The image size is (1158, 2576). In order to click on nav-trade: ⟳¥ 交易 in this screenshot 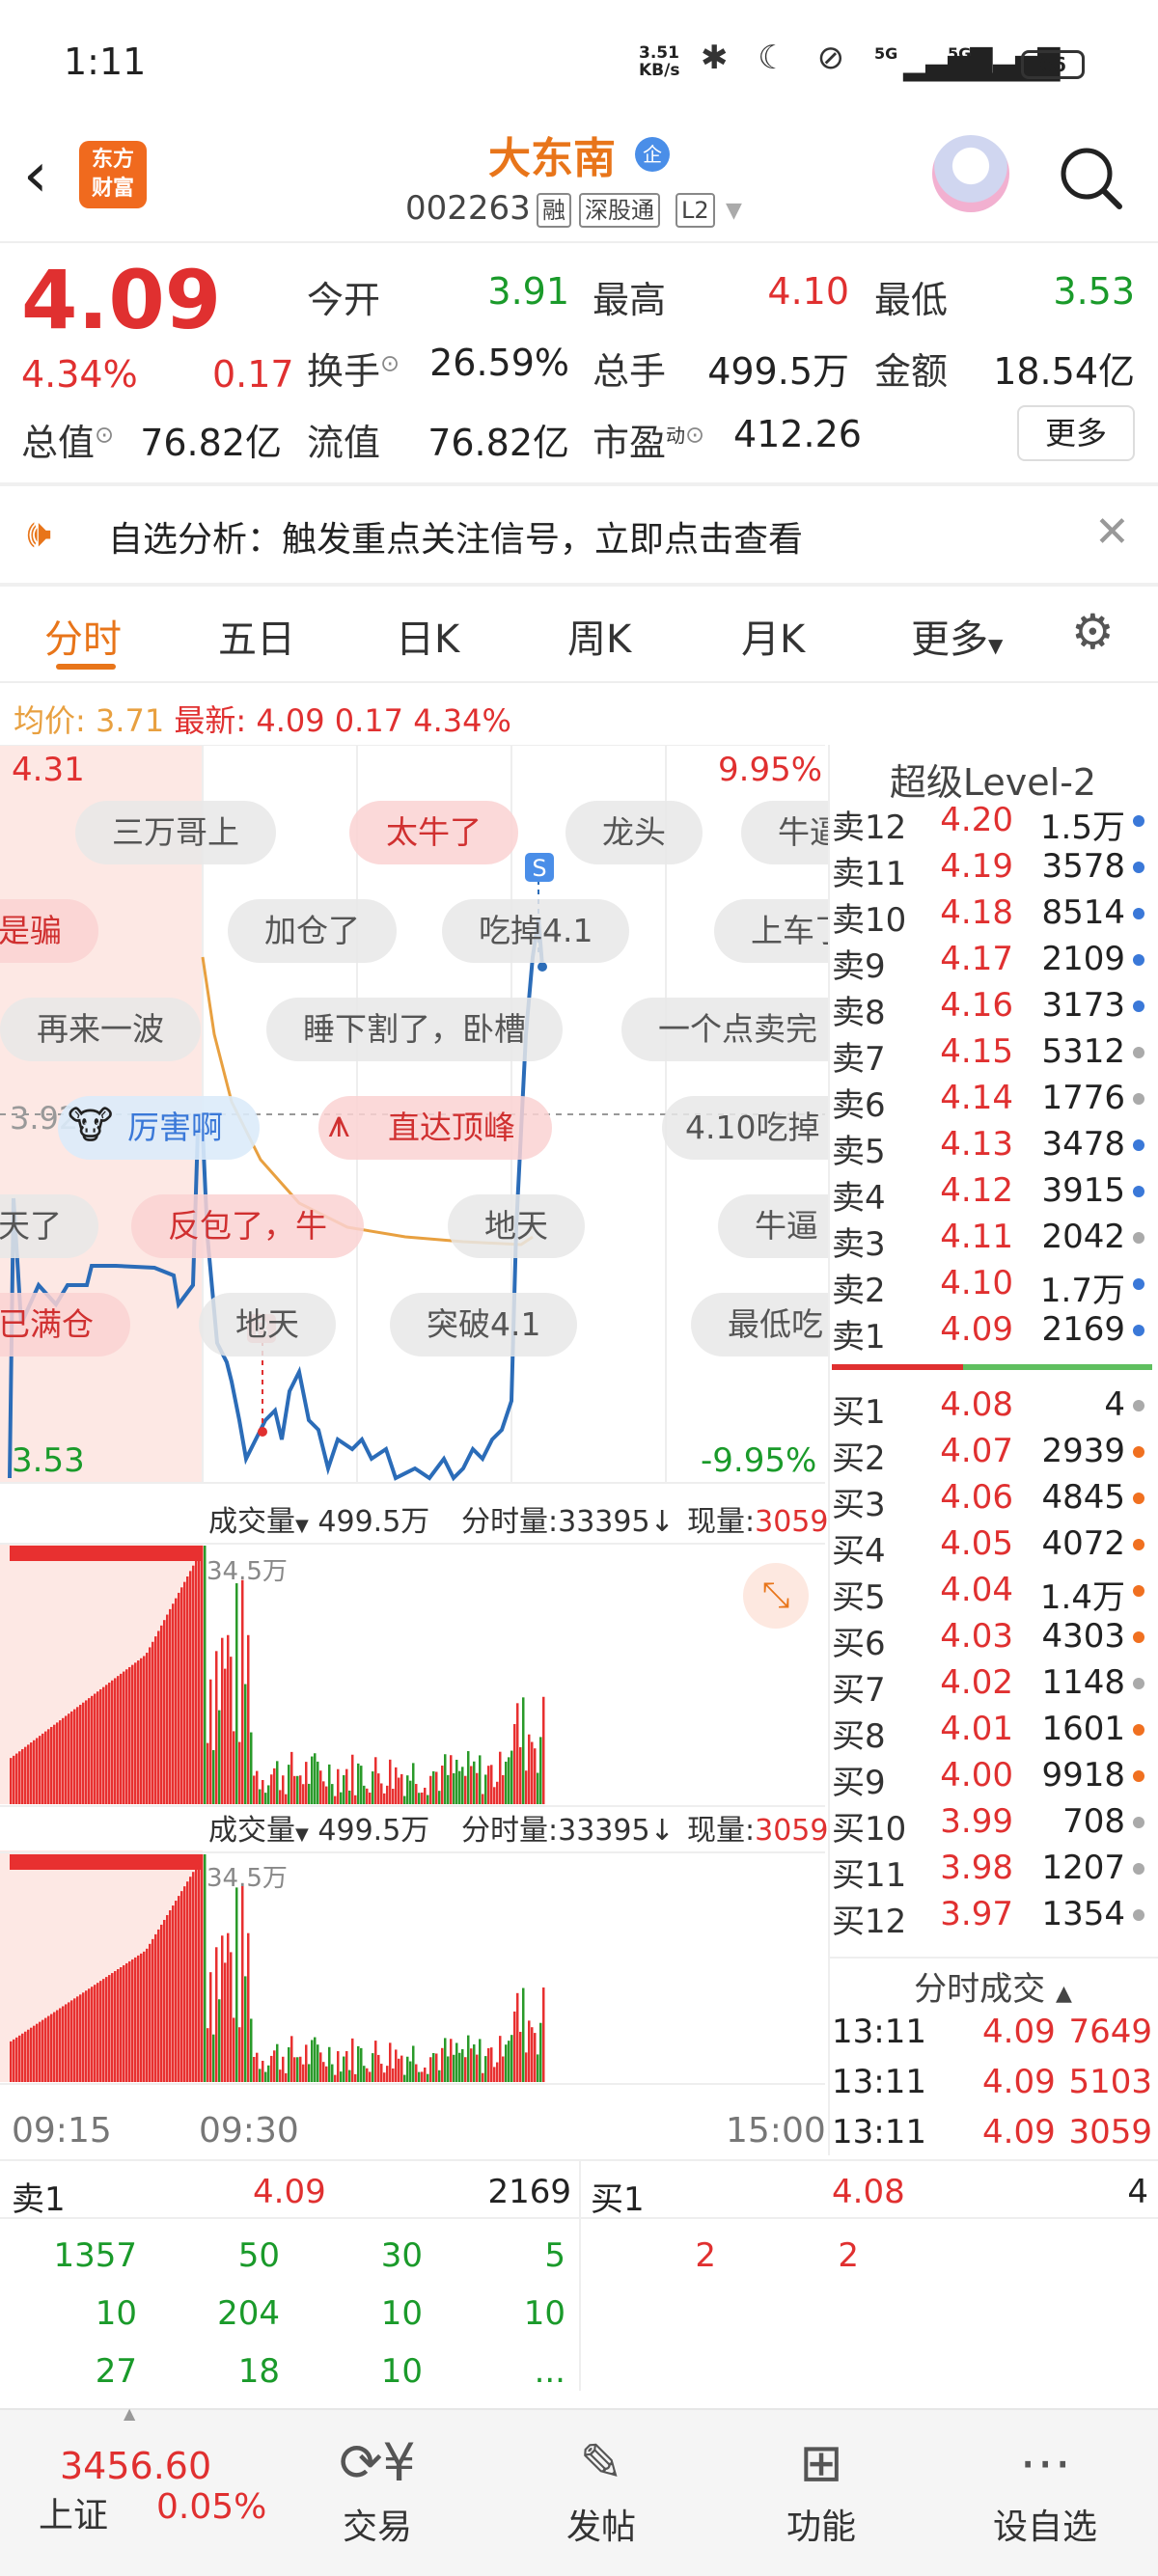, I will do `click(377, 2490)`.